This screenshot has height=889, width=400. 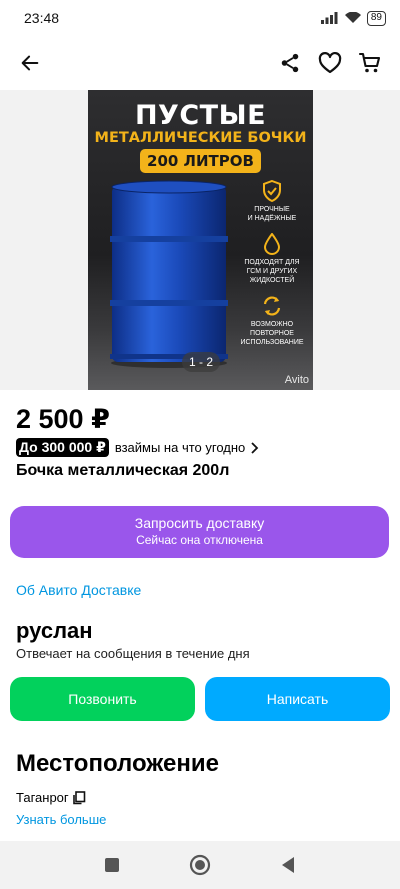 I want to click on home-button, so click(x=200, y=865).